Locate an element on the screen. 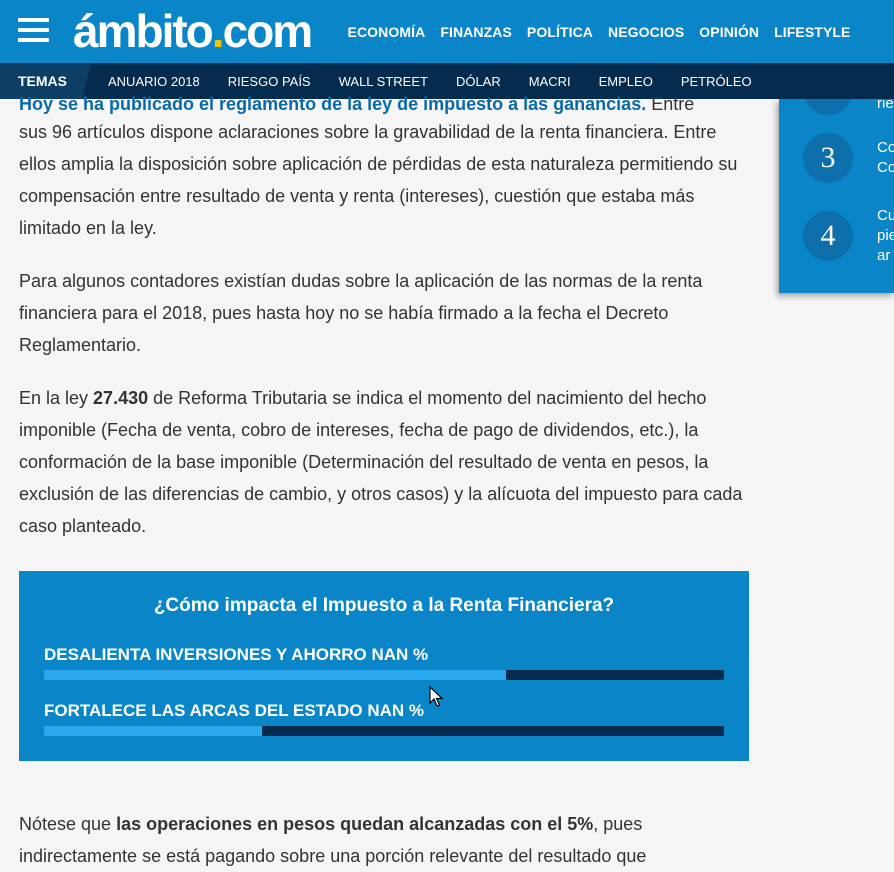 This screenshot has height=872, width=894. sidebar-item-text: rie is located at coordinates (885, 105).